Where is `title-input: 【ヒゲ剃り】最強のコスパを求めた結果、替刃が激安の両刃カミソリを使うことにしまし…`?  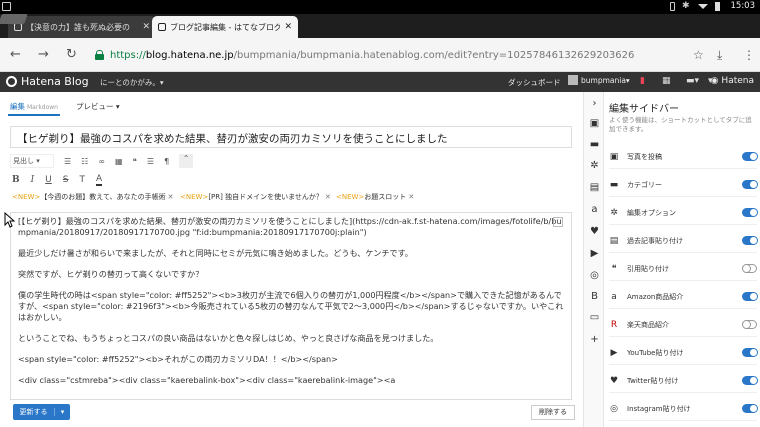 title-input: 【ヒゲ剃り】最強のコスパを求めた結果、替刃が激安の両刃カミソリを使うことにしまし… is located at coordinates (291, 137).